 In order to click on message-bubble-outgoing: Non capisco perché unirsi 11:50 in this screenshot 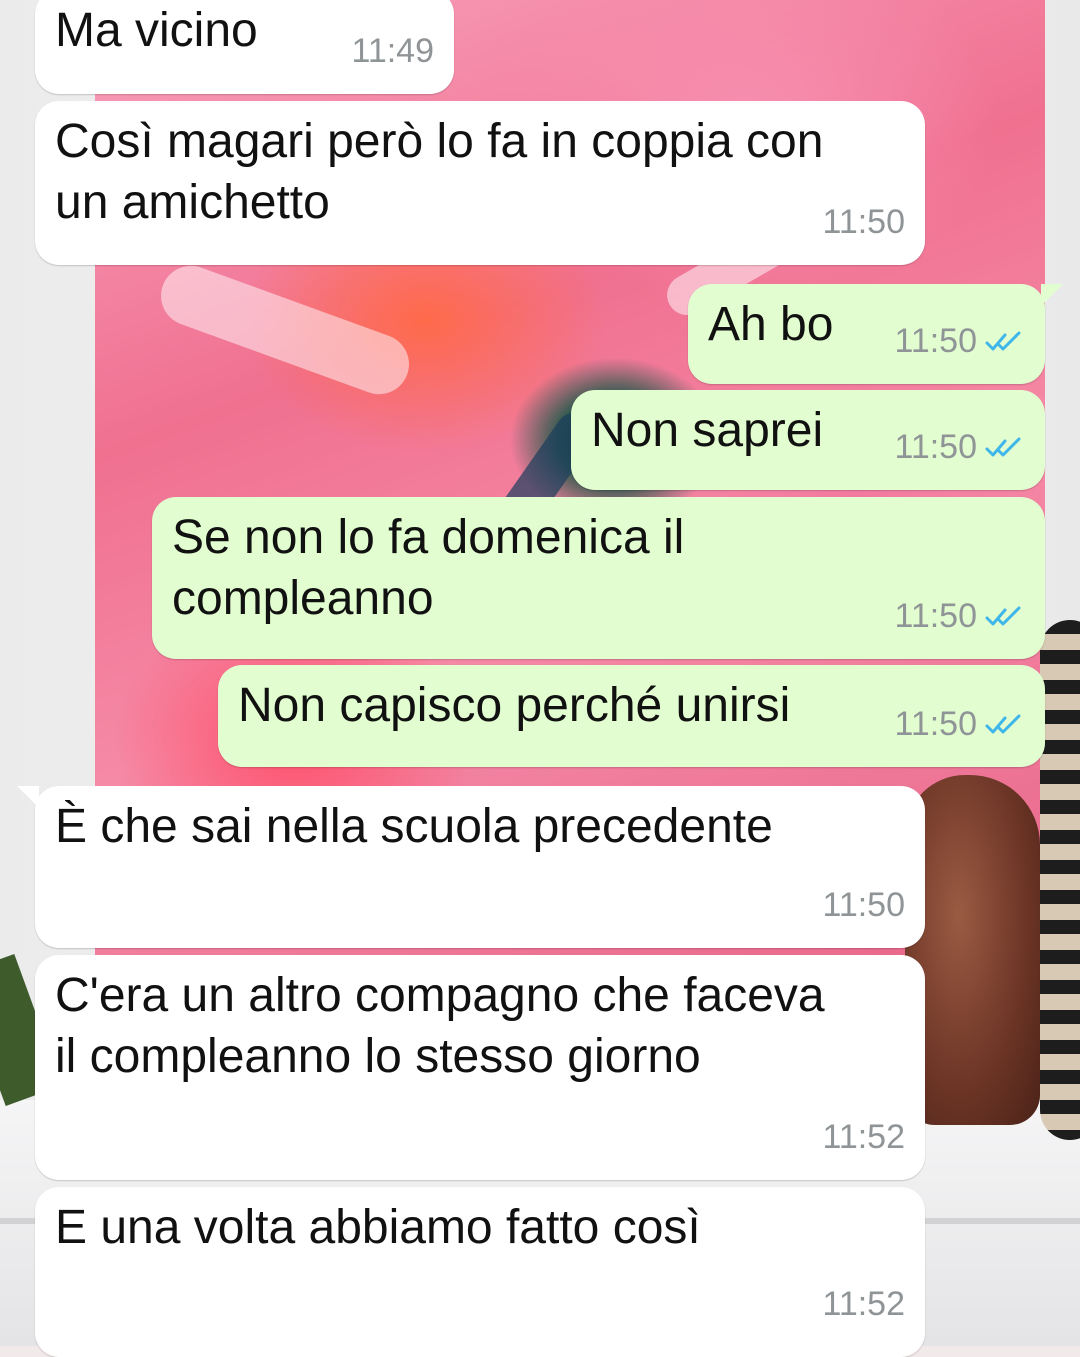, I will do `click(631, 716)`.